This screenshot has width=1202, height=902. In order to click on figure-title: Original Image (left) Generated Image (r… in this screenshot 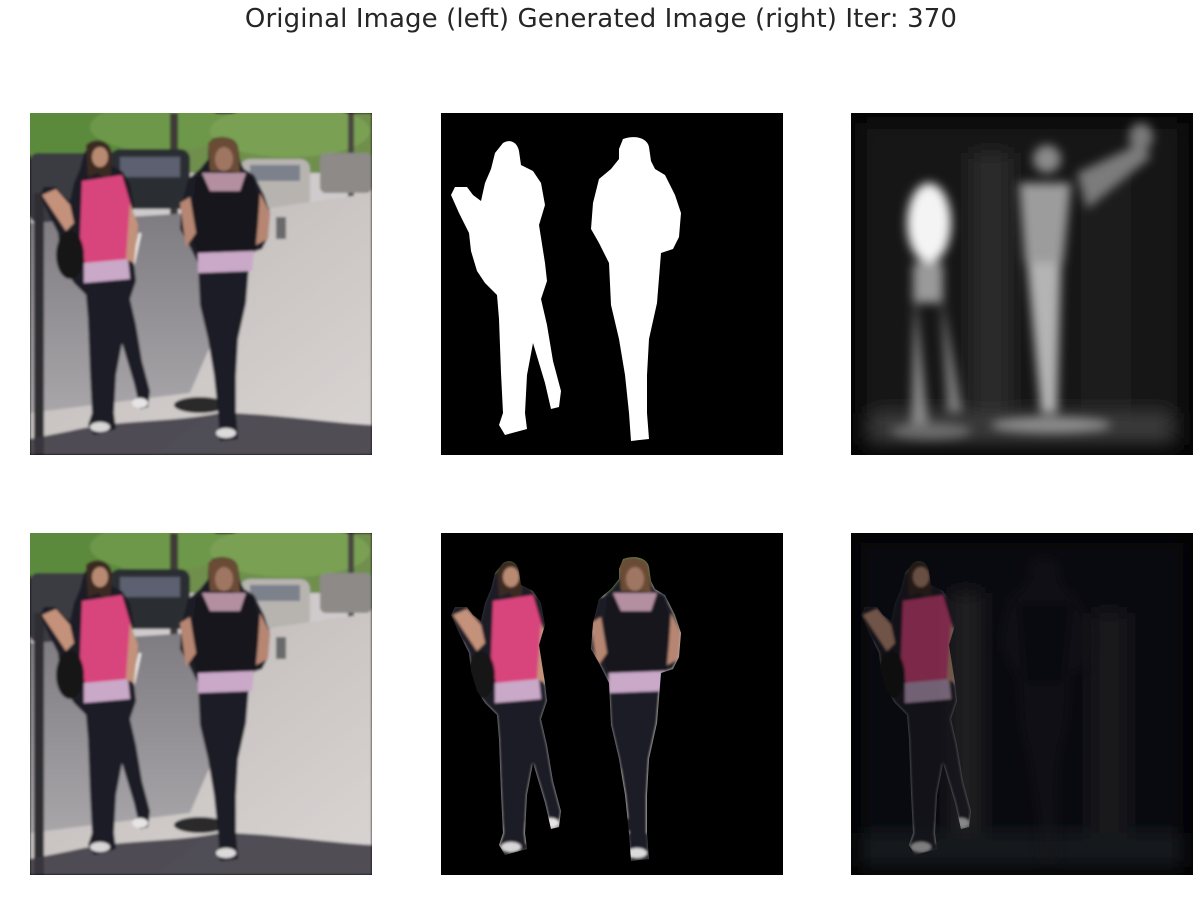, I will do `click(601, 19)`.